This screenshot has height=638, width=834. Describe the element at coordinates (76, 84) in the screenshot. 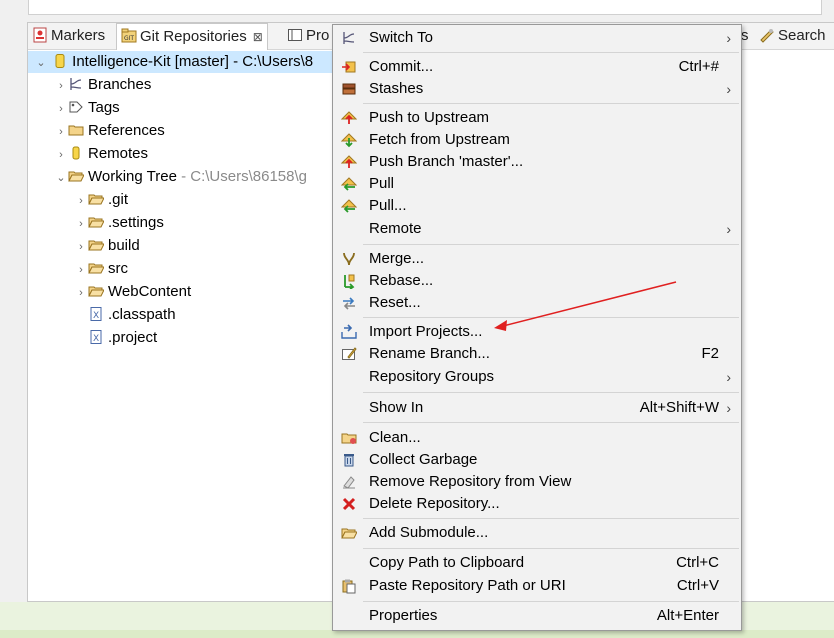

I see `branches-icon` at that location.